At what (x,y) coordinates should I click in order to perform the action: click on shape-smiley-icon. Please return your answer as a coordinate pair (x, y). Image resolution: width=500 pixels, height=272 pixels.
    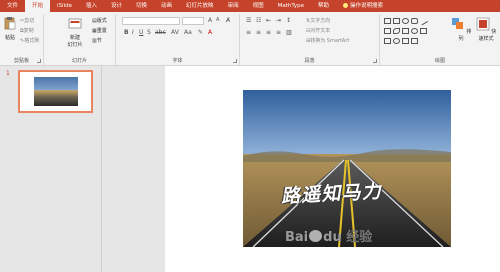
    Looking at the image, I should click on (414, 31).